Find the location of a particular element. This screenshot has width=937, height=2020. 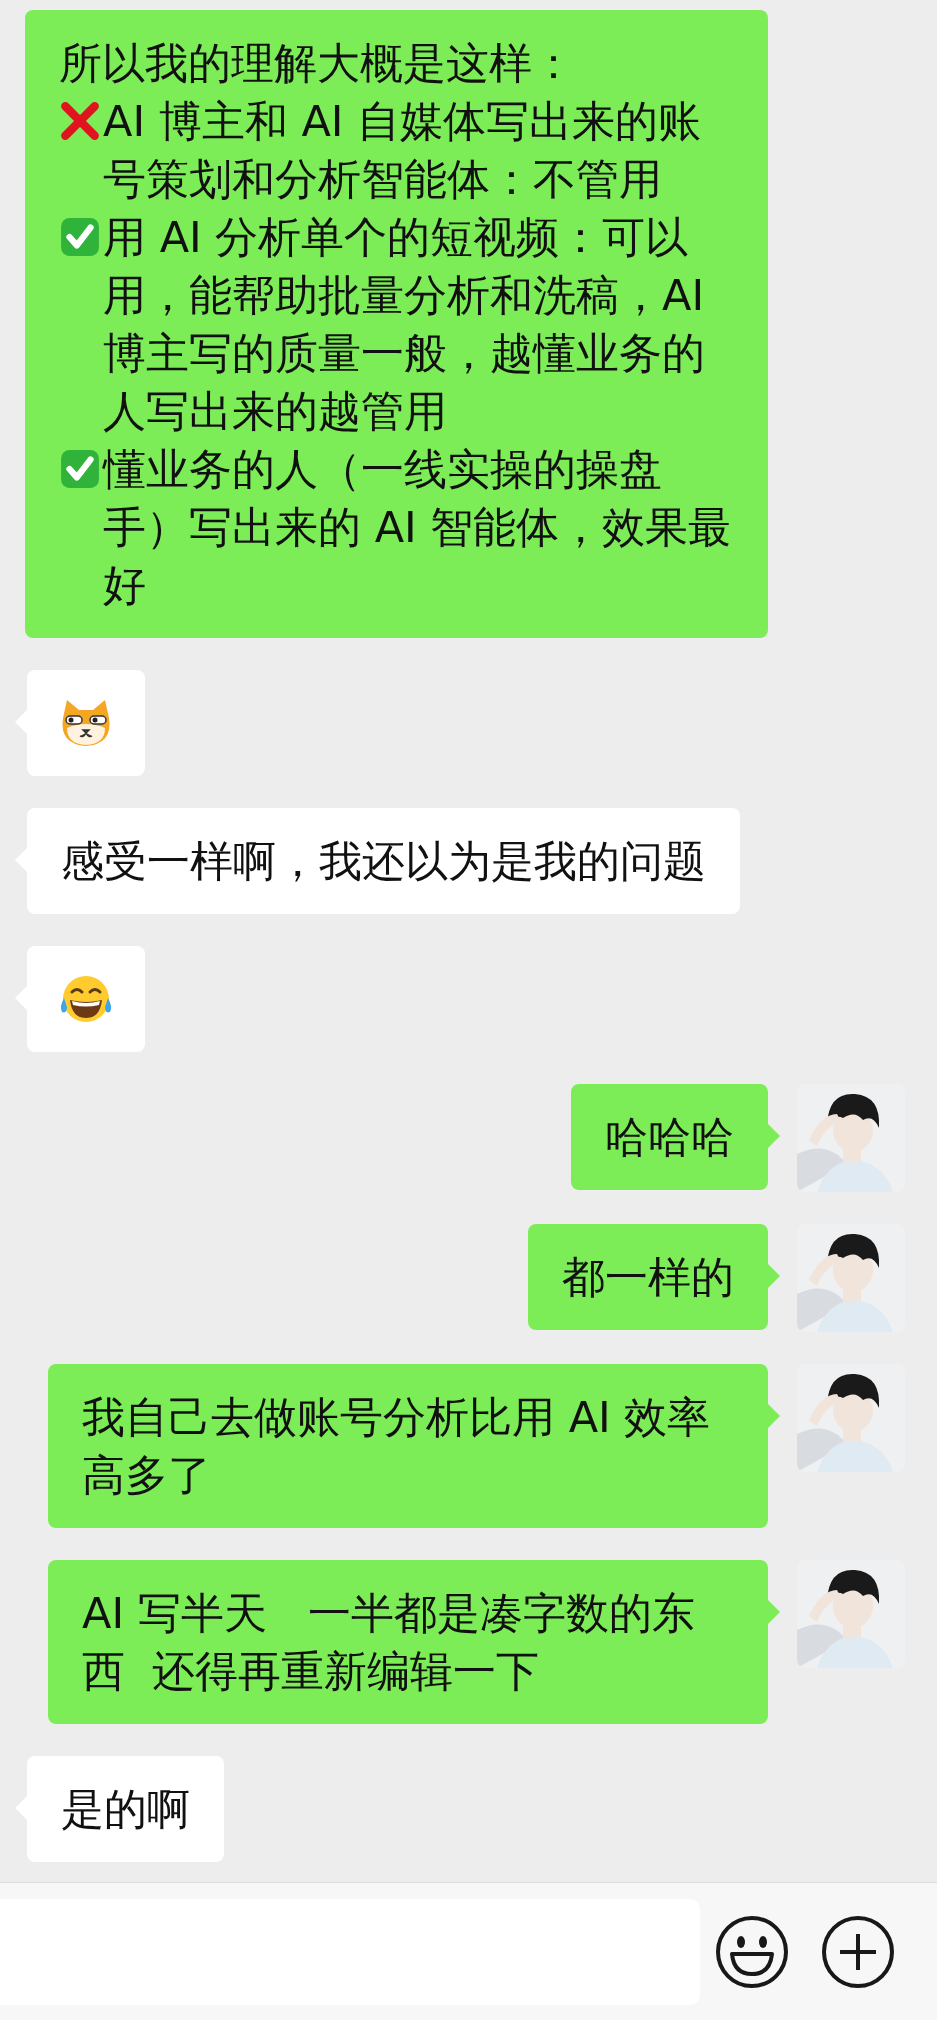

message-text: 懂业务的人（一线实操的操盘手）写出来的 AI 智能体，效果最好 is located at coordinates (418, 527).